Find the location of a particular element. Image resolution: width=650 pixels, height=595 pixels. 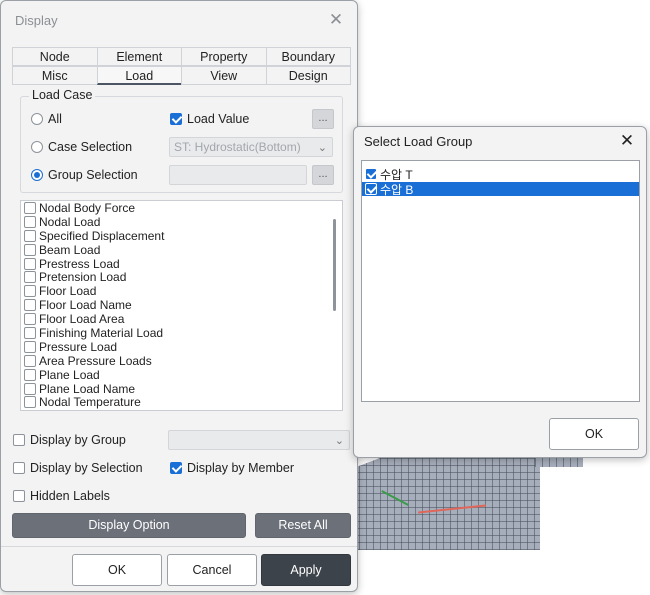

load-group-label: 수압 B is located at coordinates (397, 189).